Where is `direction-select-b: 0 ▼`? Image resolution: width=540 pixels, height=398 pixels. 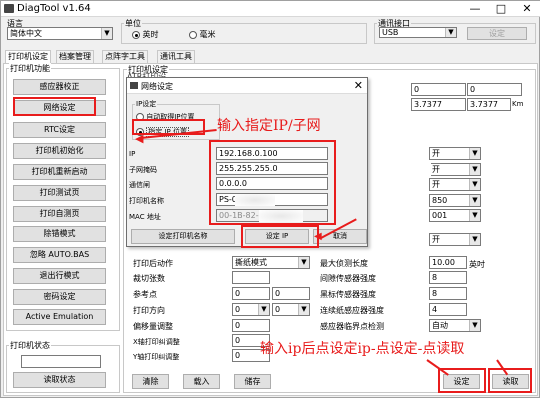 direction-select-b: 0 ▼ is located at coordinates (291, 309).